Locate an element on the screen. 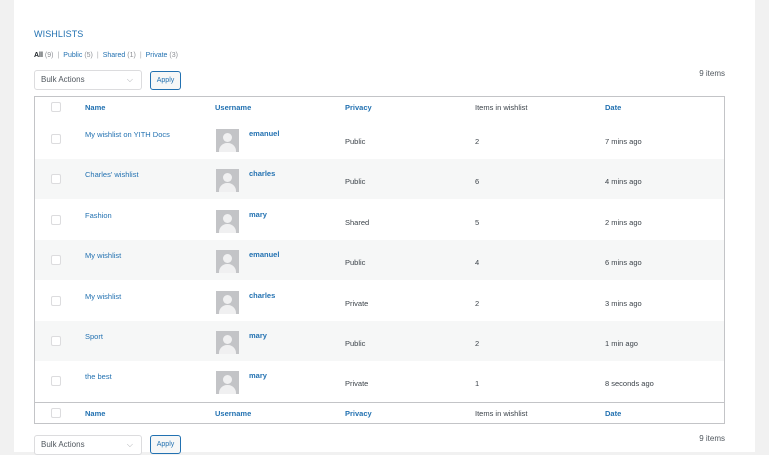  filter-shared: Shared (1) is located at coordinates (119, 55).